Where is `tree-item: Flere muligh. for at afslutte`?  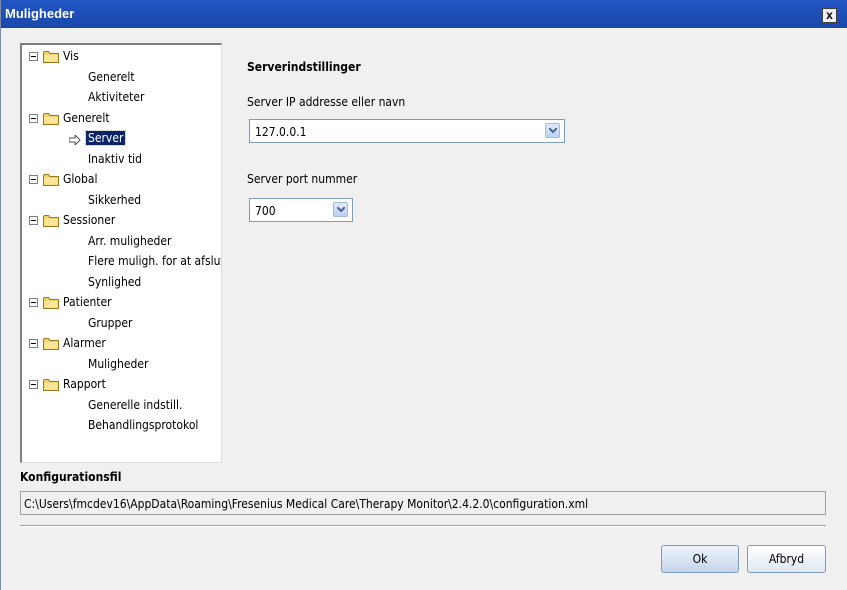
tree-item: Flere muligh. for at afslutte is located at coordinates (122, 263).